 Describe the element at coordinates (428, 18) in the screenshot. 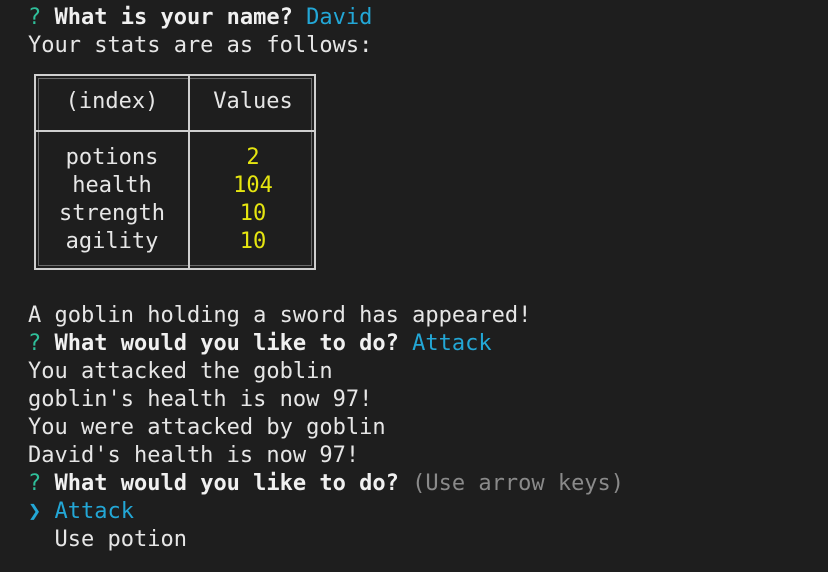

I see `name-prompt-line: ? What is your name? David` at that location.